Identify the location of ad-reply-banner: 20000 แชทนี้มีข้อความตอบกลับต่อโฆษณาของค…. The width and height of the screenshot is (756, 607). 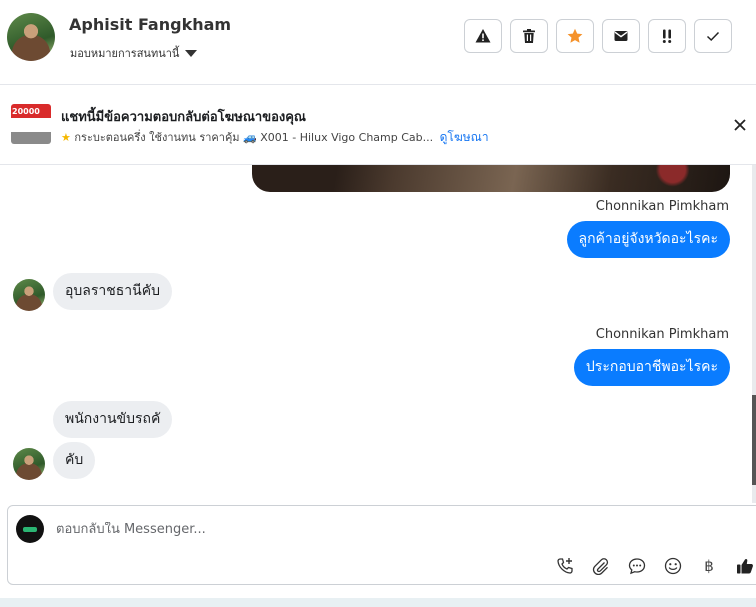
(378, 125).